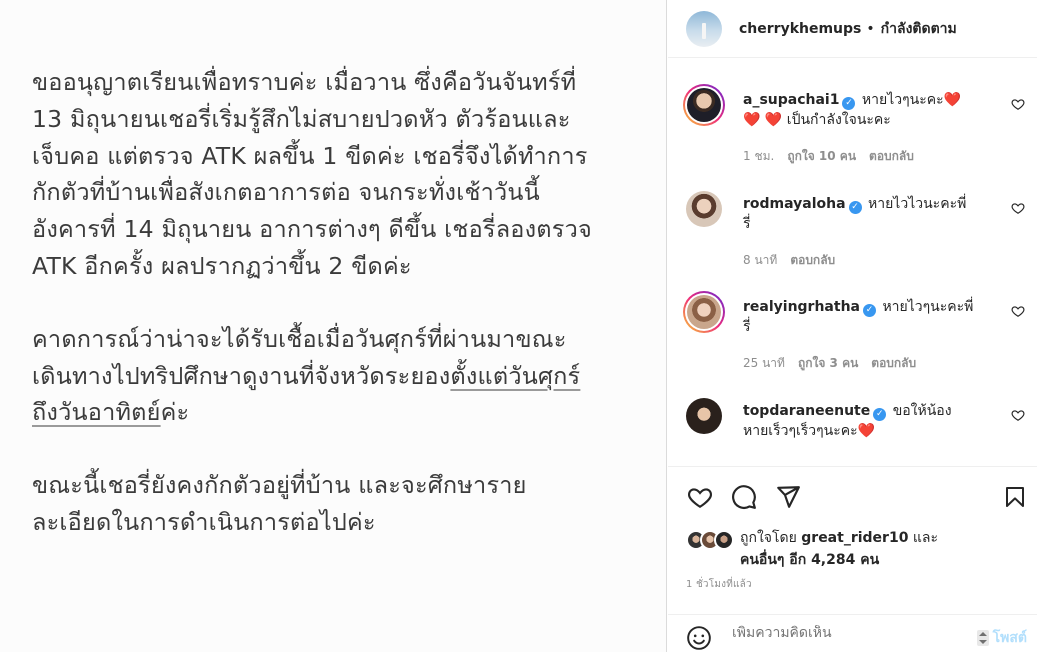 Image resolution: width=1037 pixels, height=652 pixels. I want to click on author-avatar, so click(704, 28).